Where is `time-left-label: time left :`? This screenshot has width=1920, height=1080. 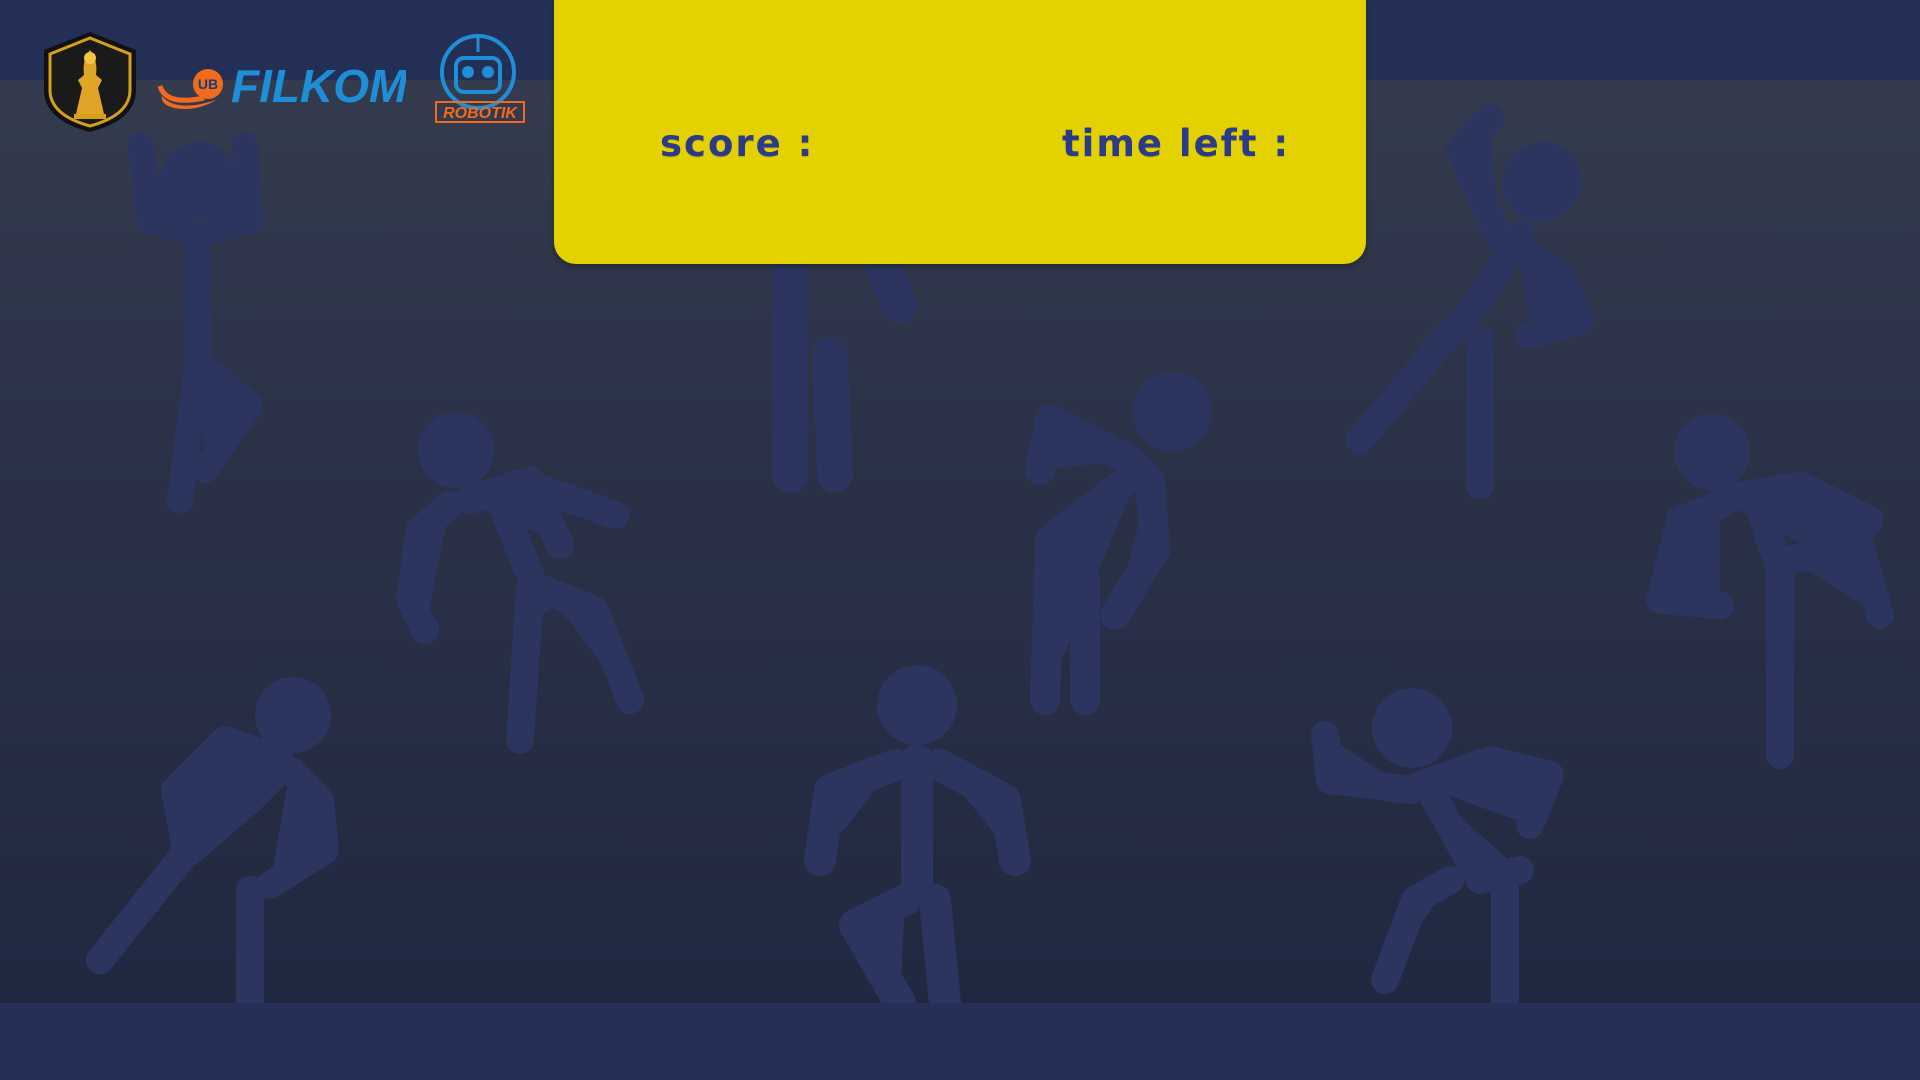
time-left-label: time left : is located at coordinates (1176, 143).